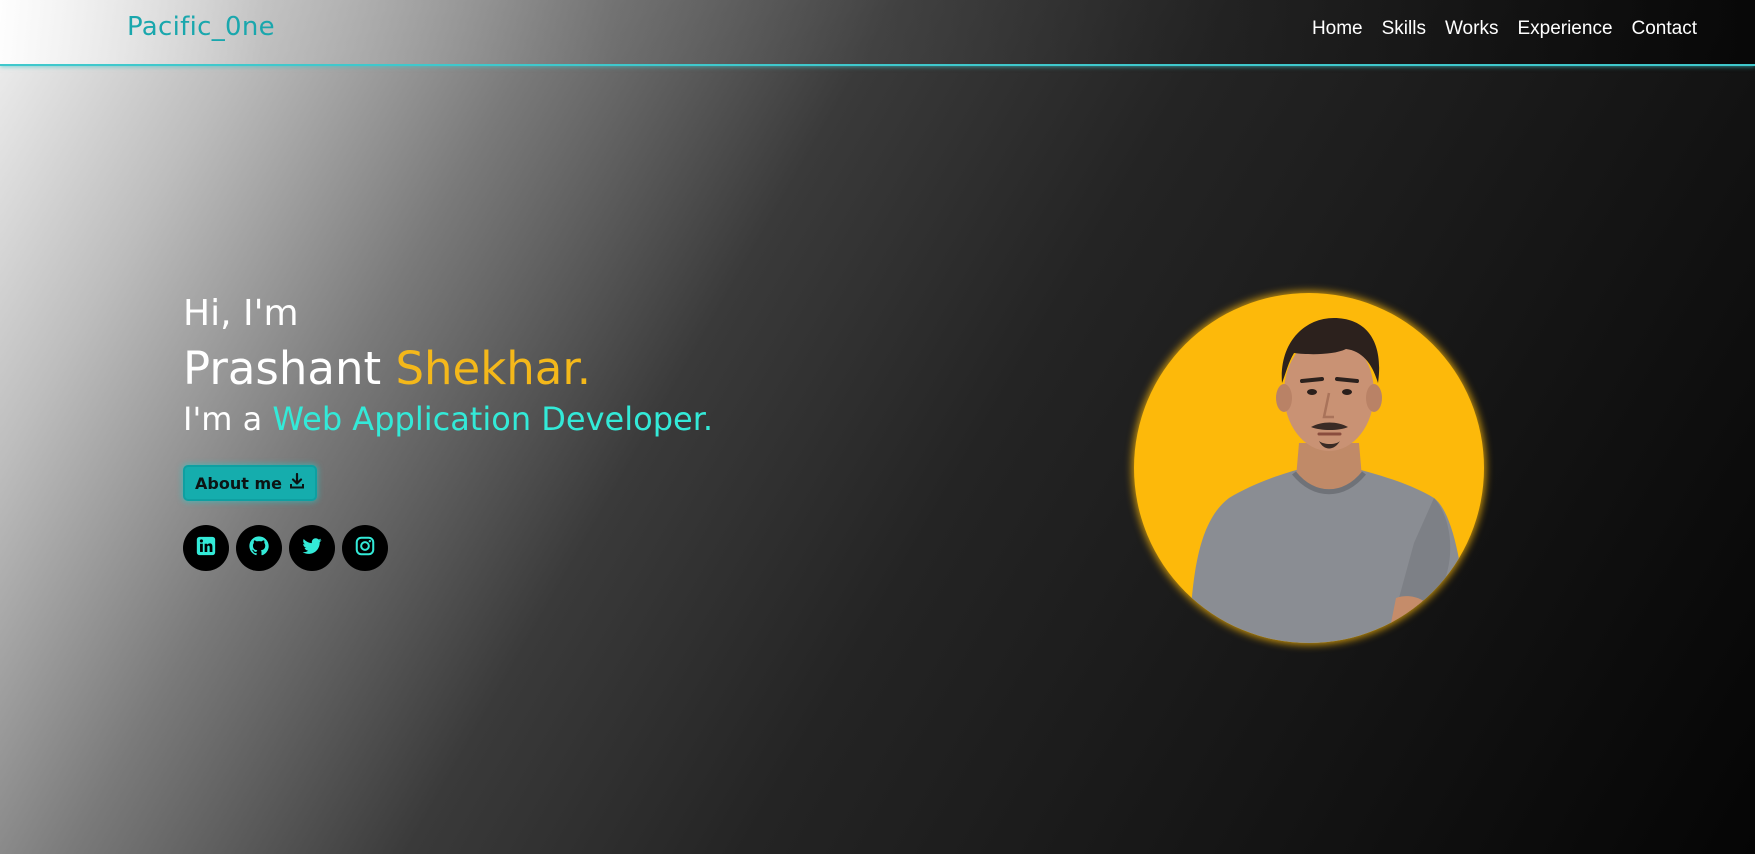 The image size is (1755, 854). I want to click on github-icon, so click(259, 548).